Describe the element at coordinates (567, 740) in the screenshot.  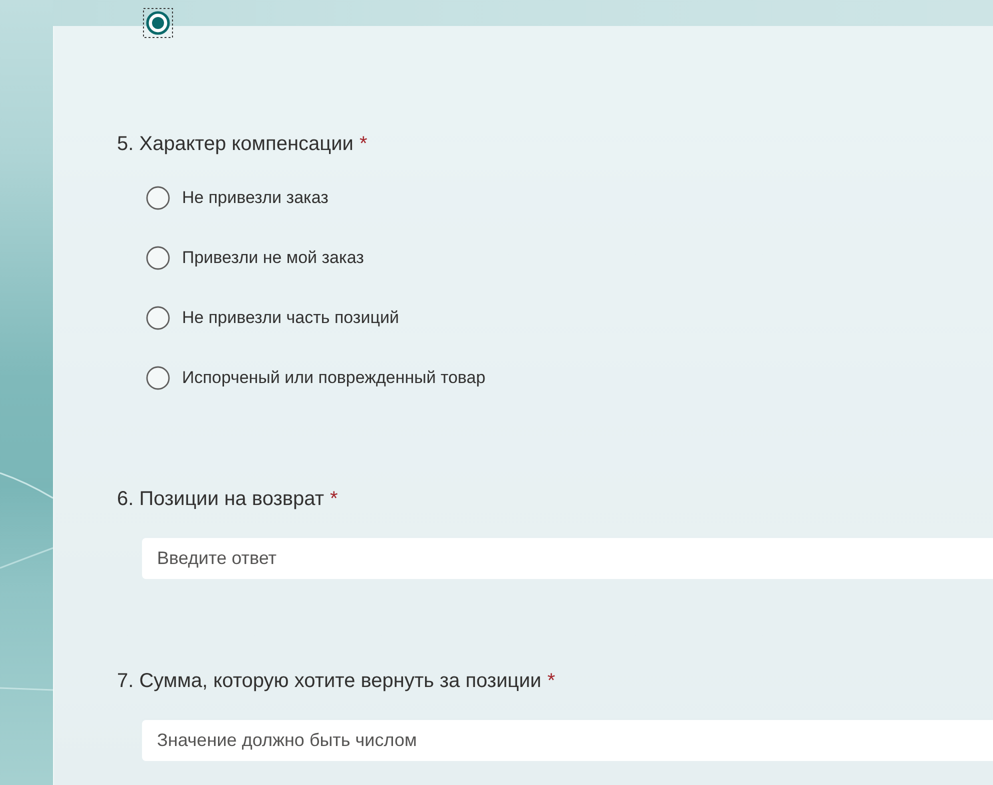
I see `answer-field: Значение должно быть числом` at that location.